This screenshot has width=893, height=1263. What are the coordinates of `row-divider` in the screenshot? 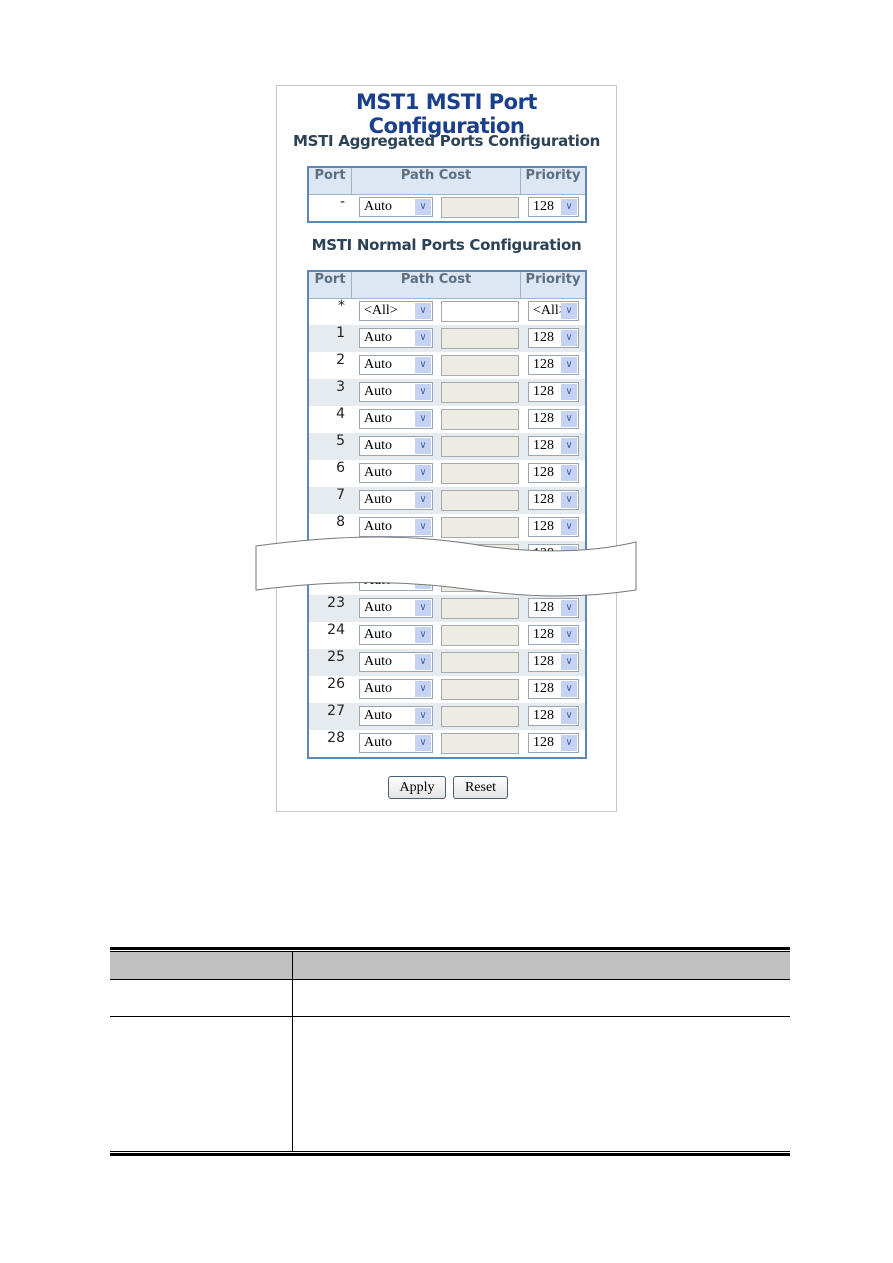 It's located at (450, 1016).